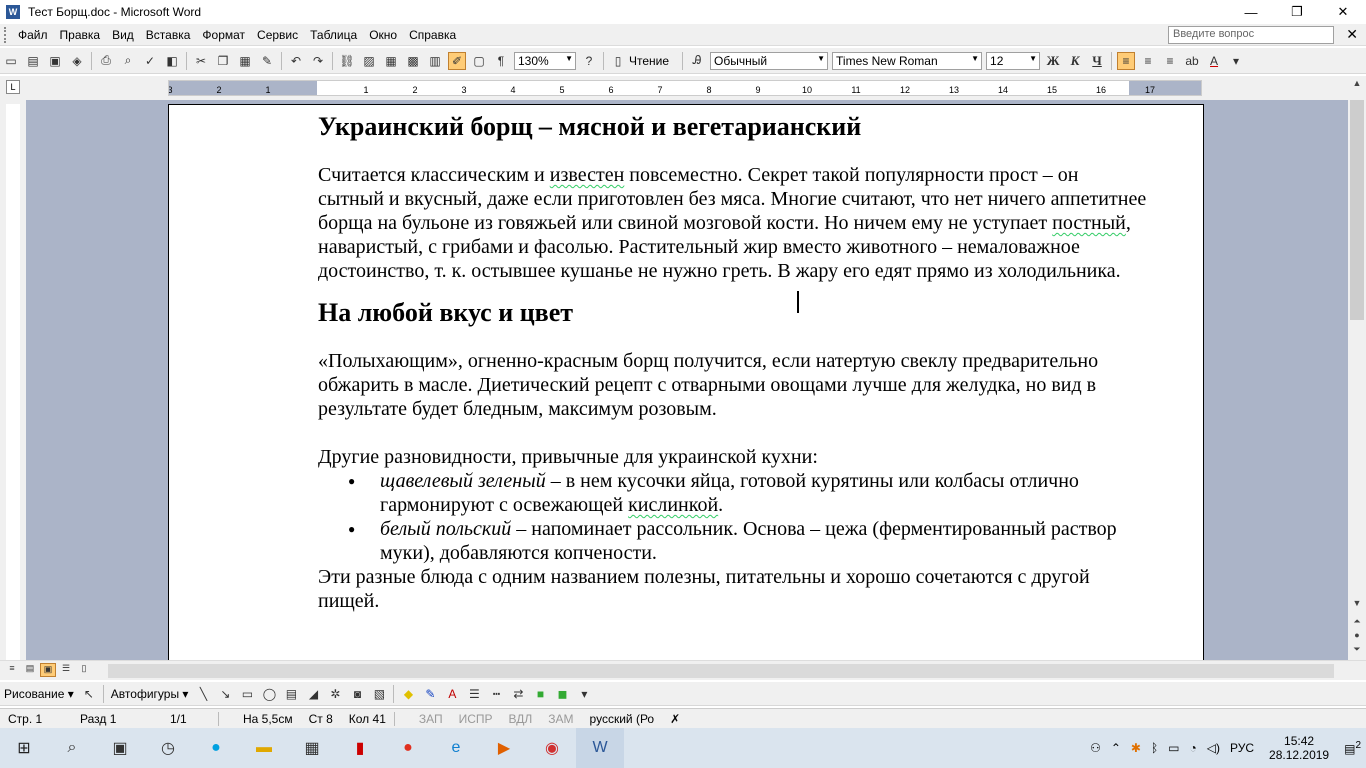  What do you see at coordinates (13, 382) in the screenshot?
I see `vertical-ruler-scale` at bounding box center [13, 382].